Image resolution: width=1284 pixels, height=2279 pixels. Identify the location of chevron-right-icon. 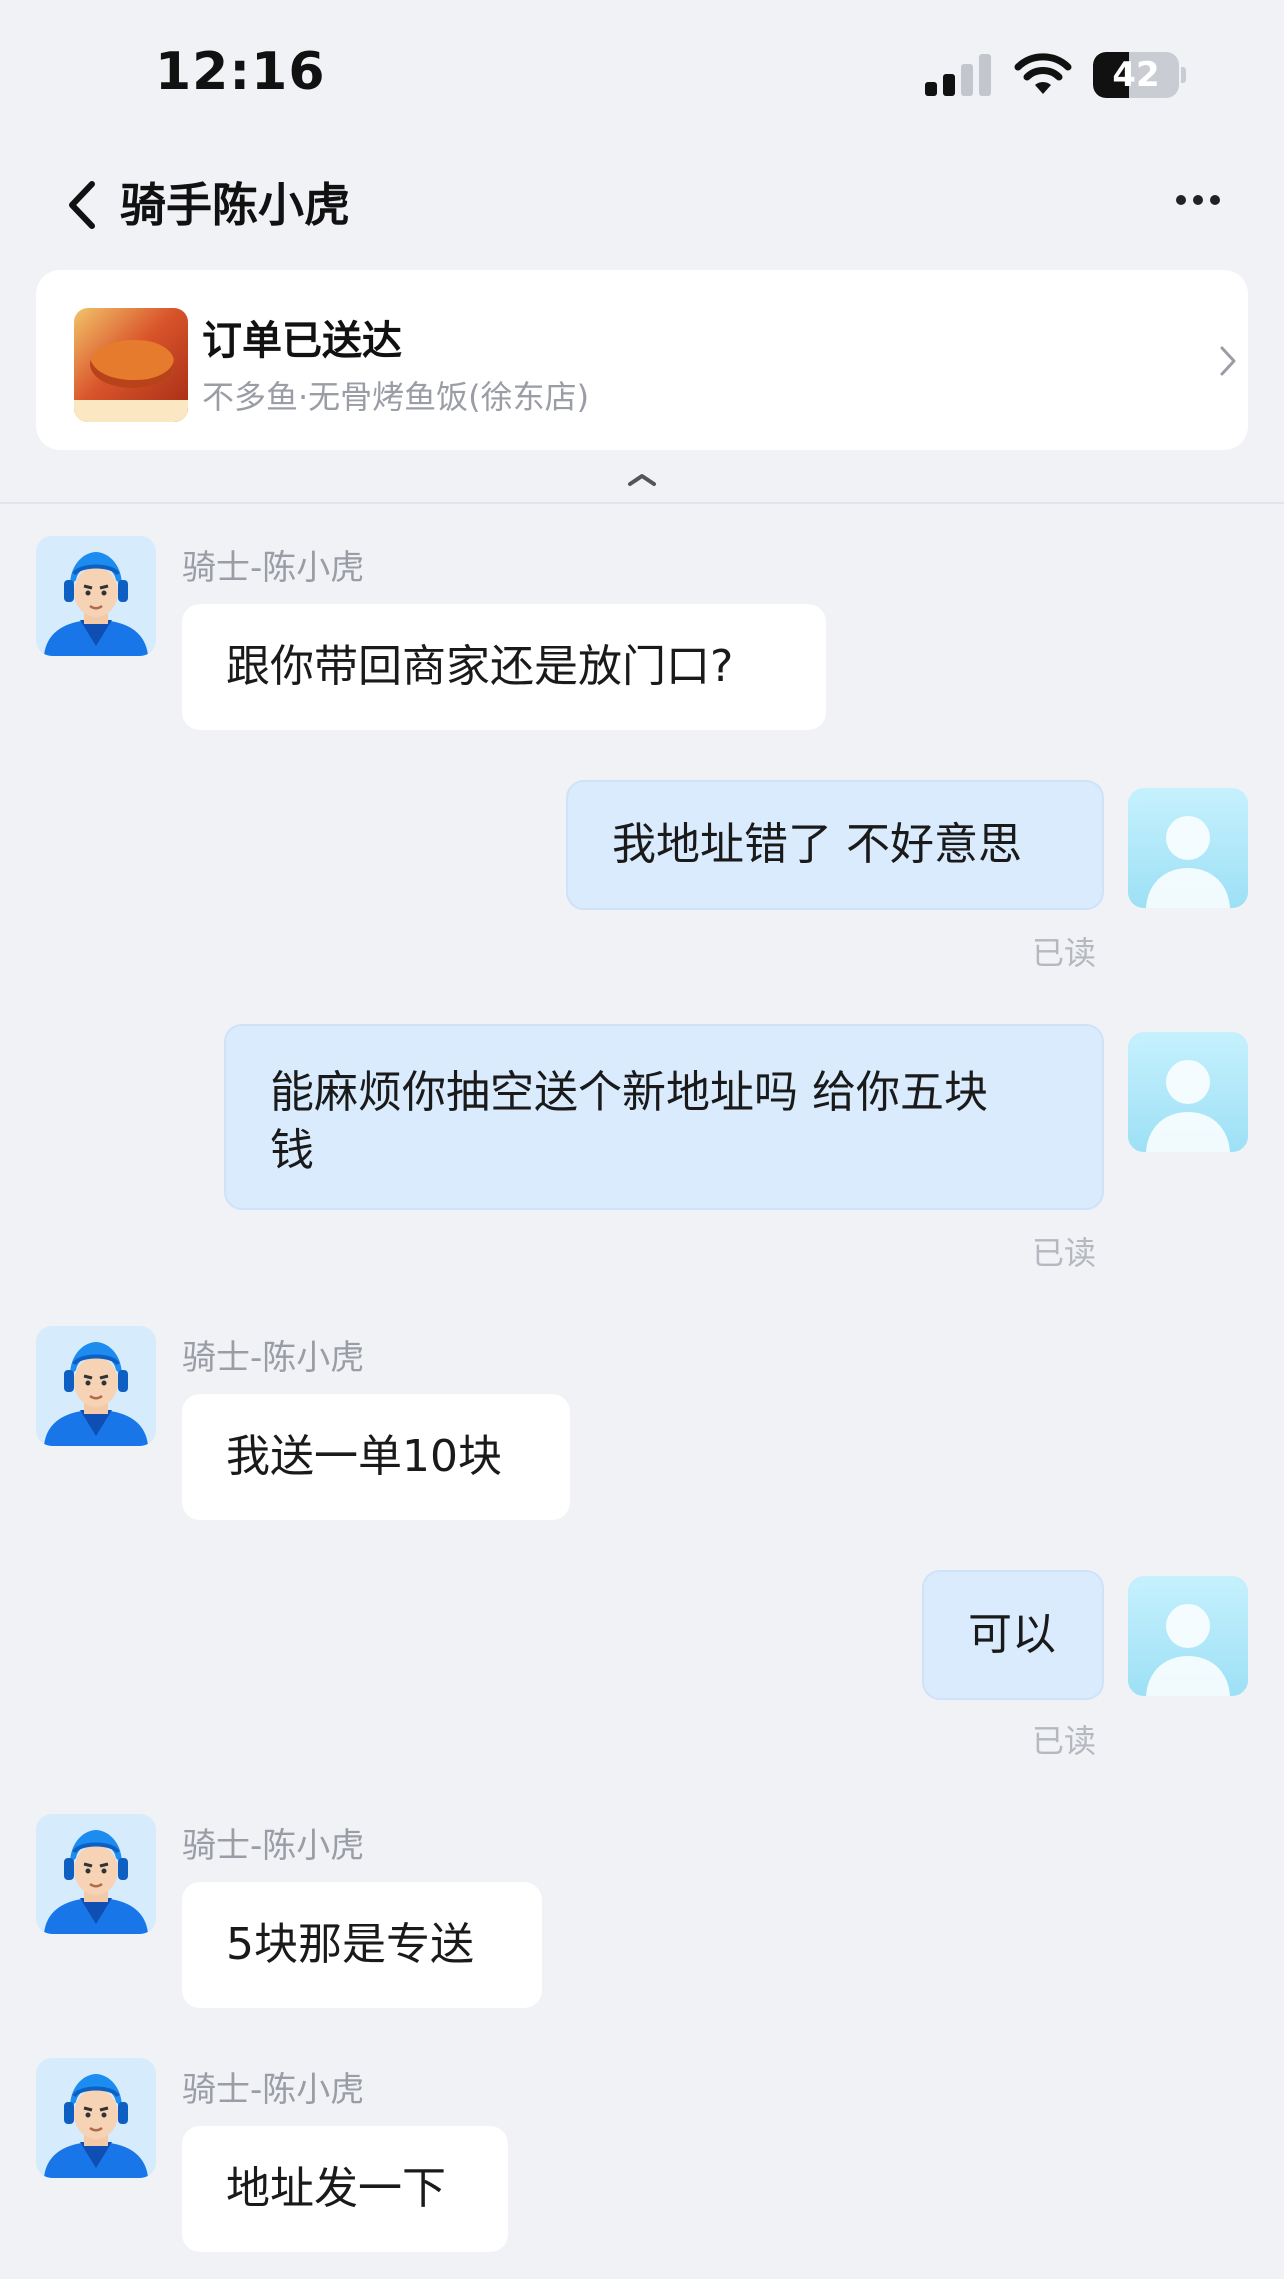
(1228, 361).